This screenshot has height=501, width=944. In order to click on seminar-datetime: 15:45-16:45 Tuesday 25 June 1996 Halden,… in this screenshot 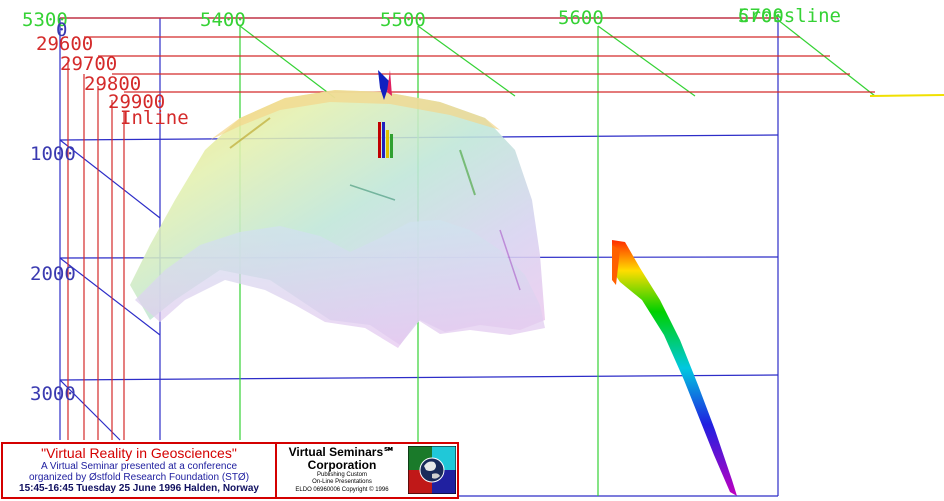, I will do `click(139, 488)`.